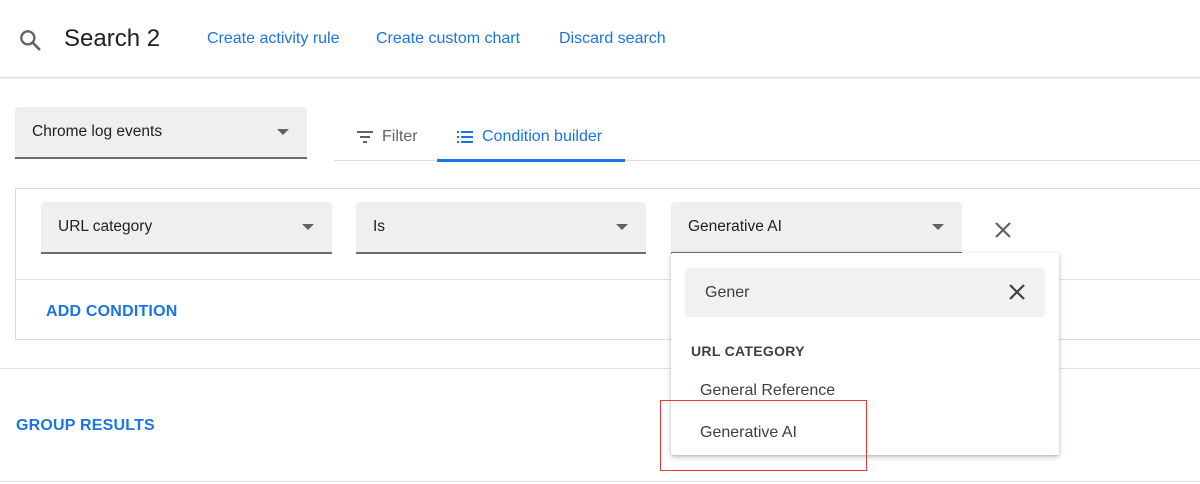  Describe the element at coordinates (400, 136) in the screenshot. I see `tab-filter-label: Filter` at that location.